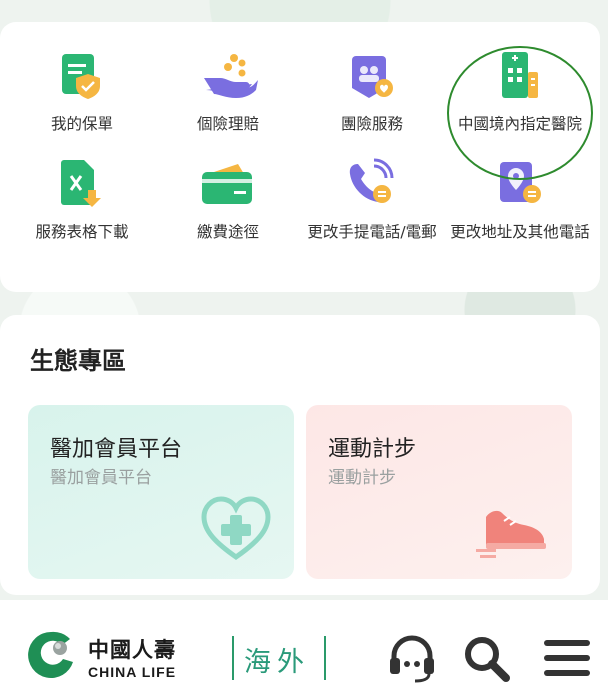 The image size is (608, 698). What do you see at coordinates (371, 124) in the screenshot?
I see `service-label: 團險服務` at bounding box center [371, 124].